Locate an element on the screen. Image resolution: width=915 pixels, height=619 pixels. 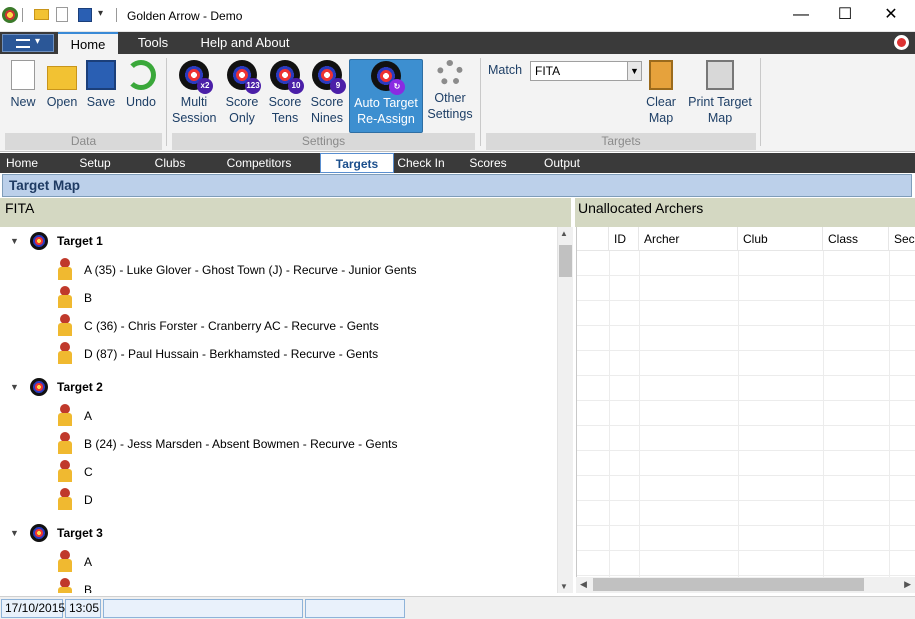
help-lifebuoy-icon is located at coordinates (901, 42).